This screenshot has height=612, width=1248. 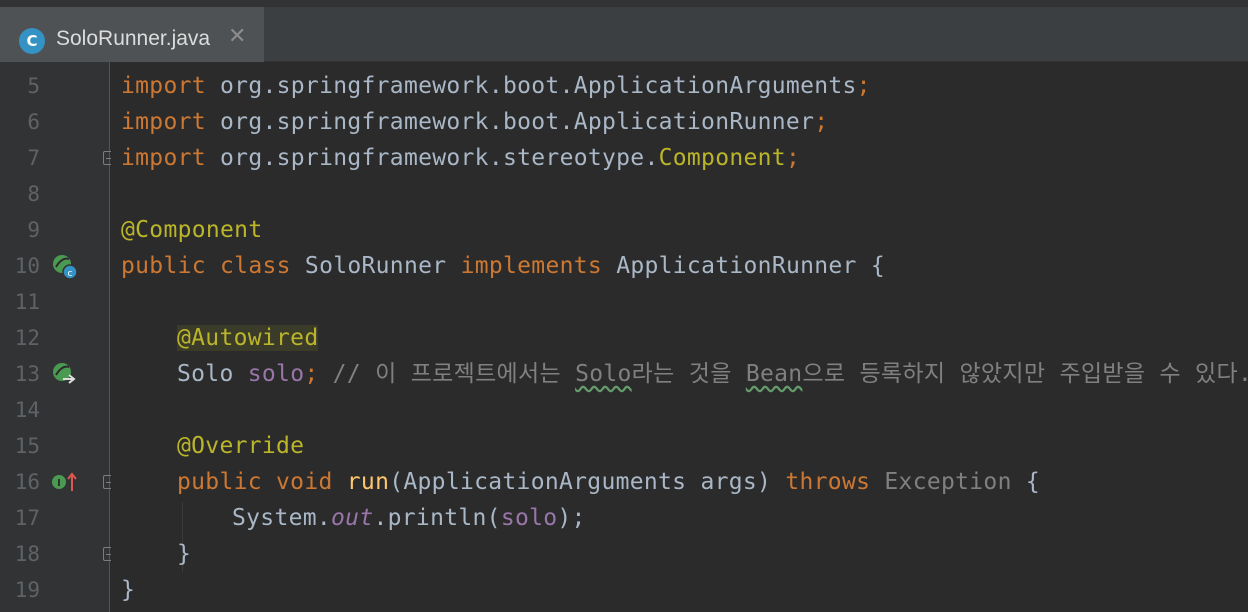 I want to click on svg-text: I, so click(x=59, y=483).